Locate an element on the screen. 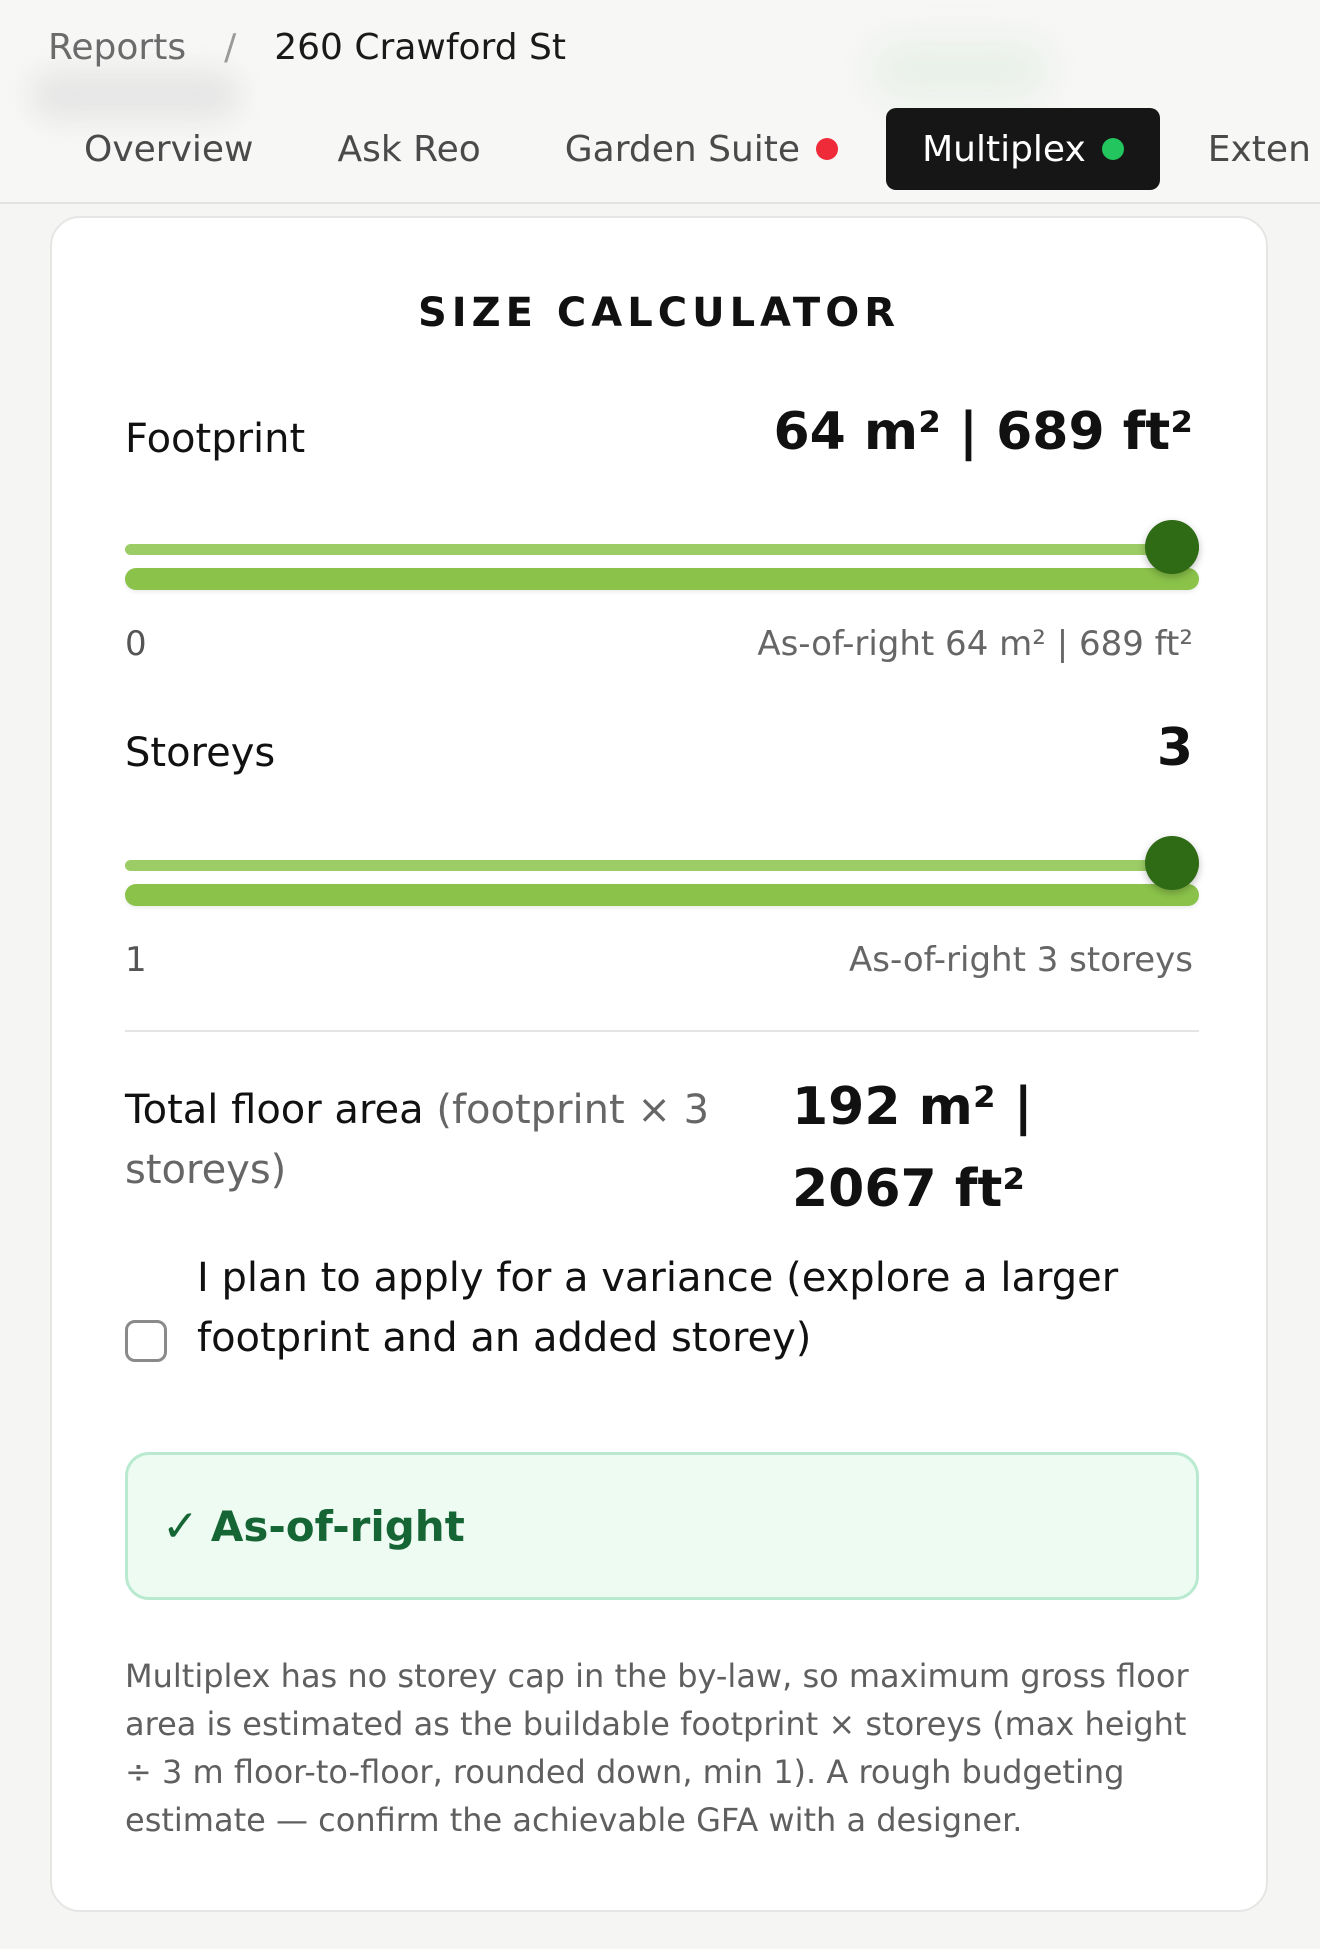  storeys-slider-fill is located at coordinates (662, 895).